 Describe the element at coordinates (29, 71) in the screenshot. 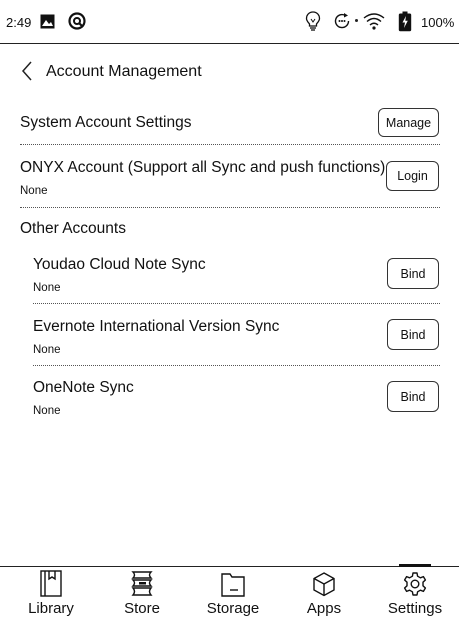

I see `chevron-left-icon` at that location.